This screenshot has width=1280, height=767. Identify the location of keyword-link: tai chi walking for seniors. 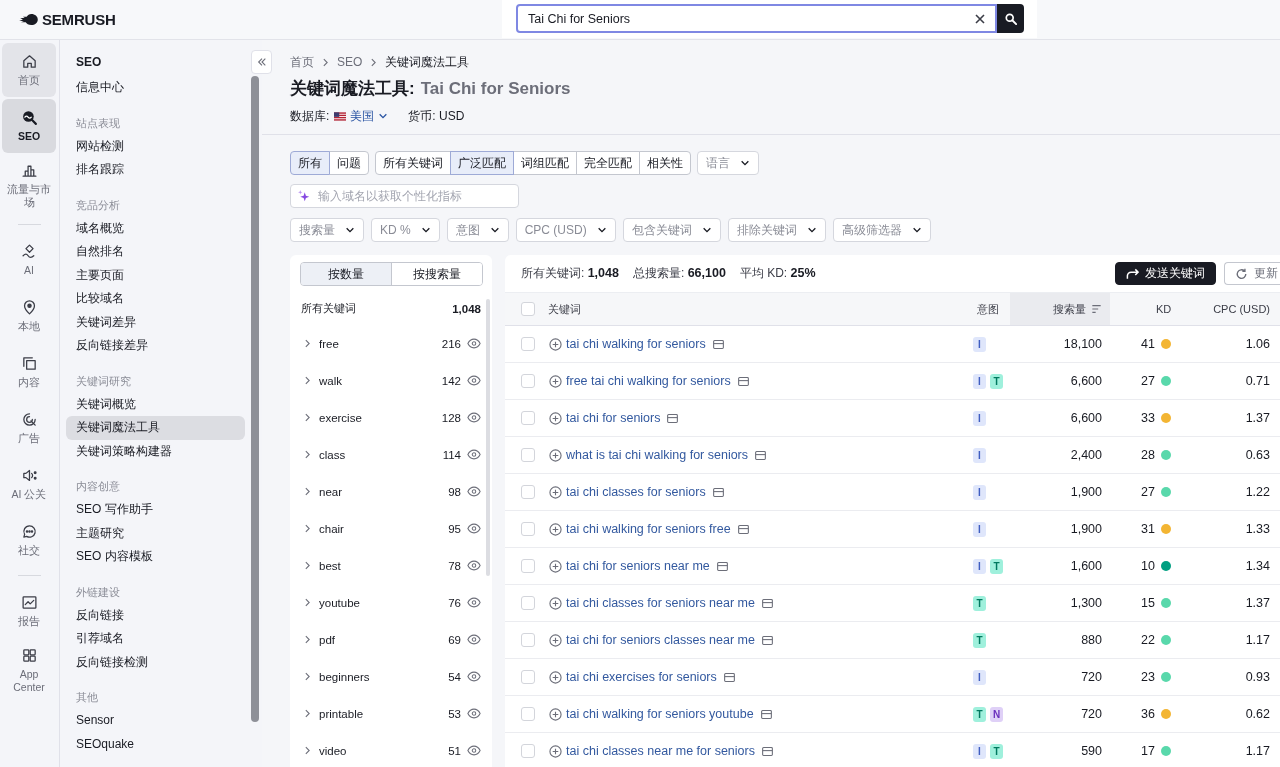
(636, 344).